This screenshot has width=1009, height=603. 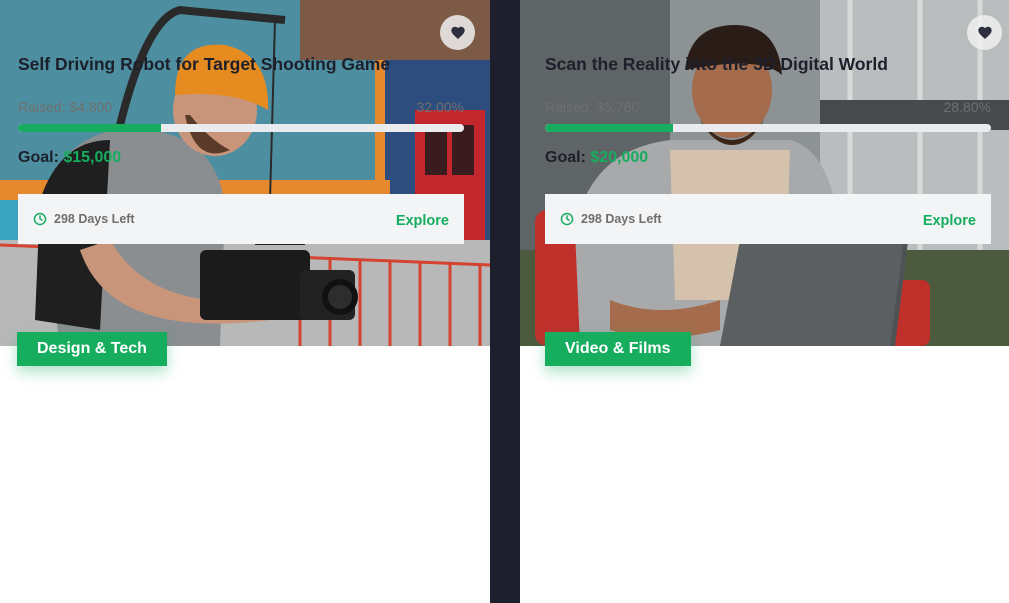 I want to click on progress-percent: 28.80%, so click(x=967, y=107).